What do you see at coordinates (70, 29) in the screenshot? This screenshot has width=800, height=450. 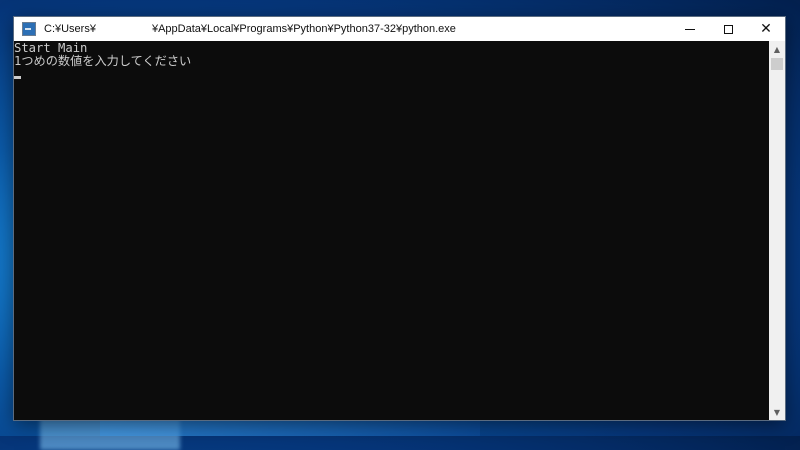 I see `window-title-user-path: C:¥Users¥` at bounding box center [70, 29].